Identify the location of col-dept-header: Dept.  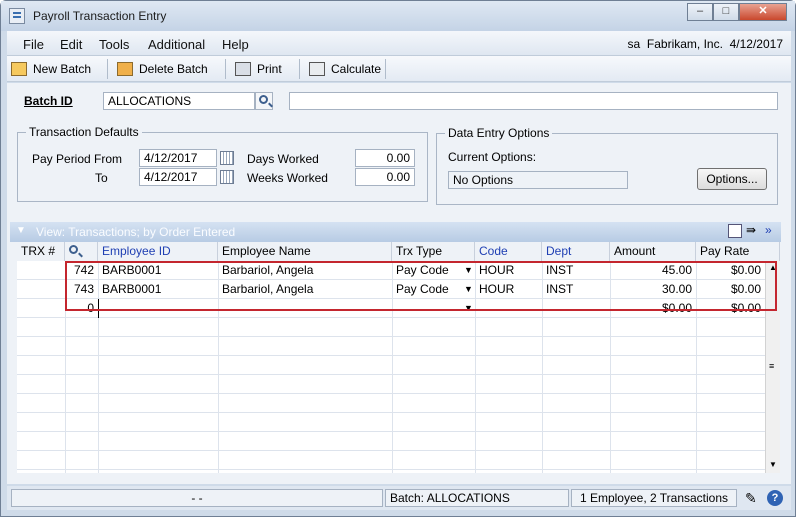
(576, 251).